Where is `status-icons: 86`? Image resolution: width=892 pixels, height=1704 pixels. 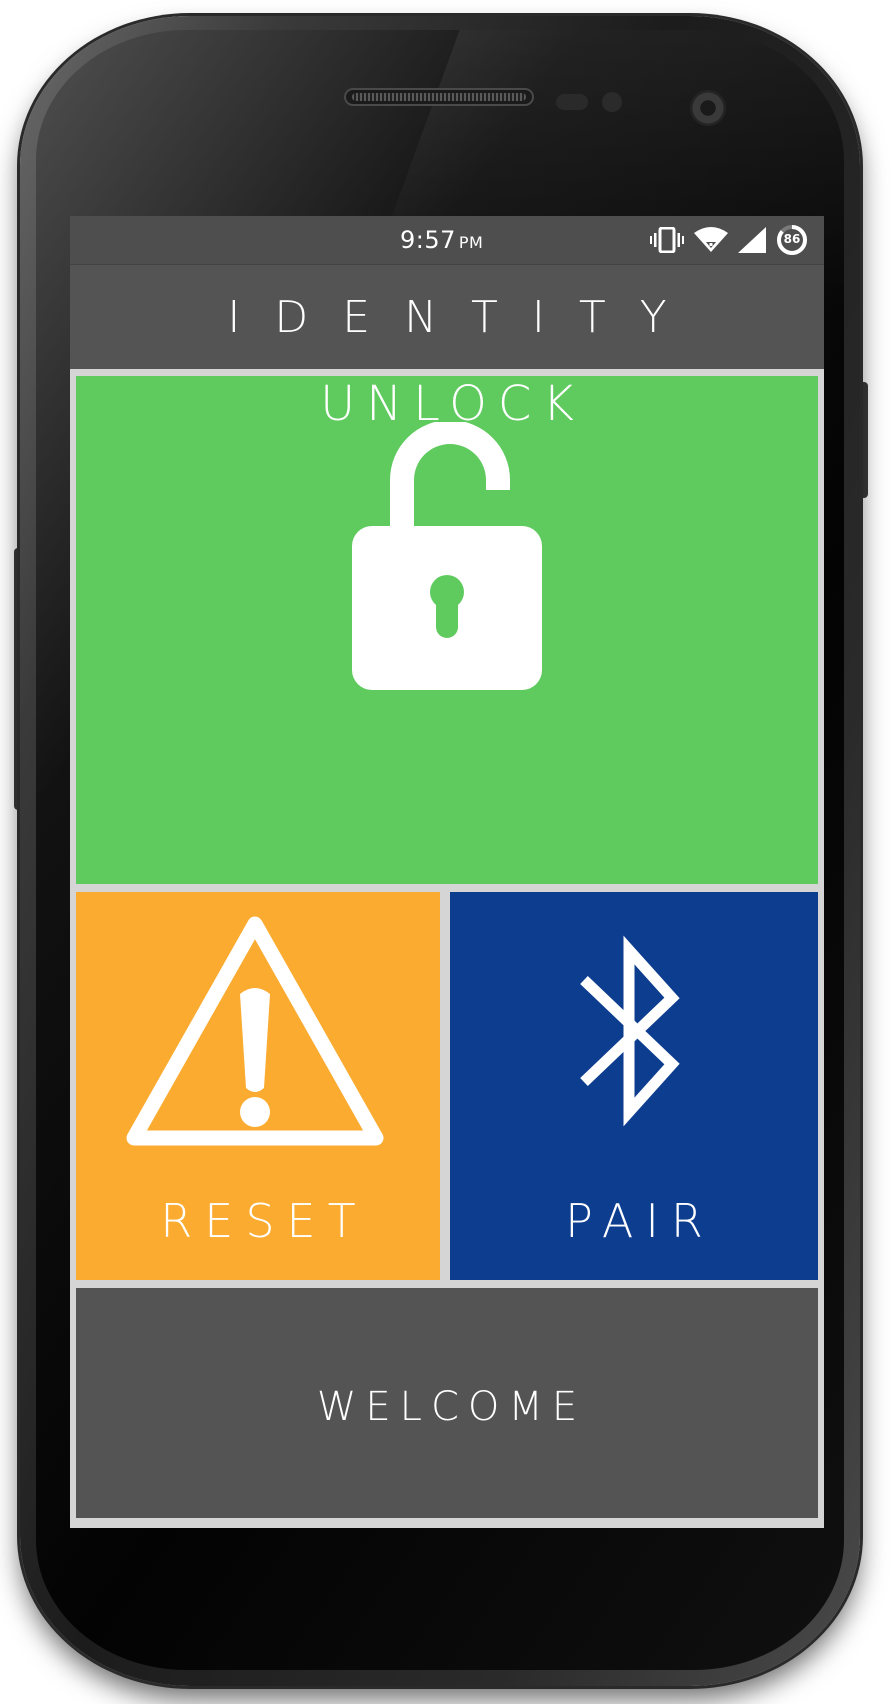
status-icons: 86 is located at coordinates (729, 240).